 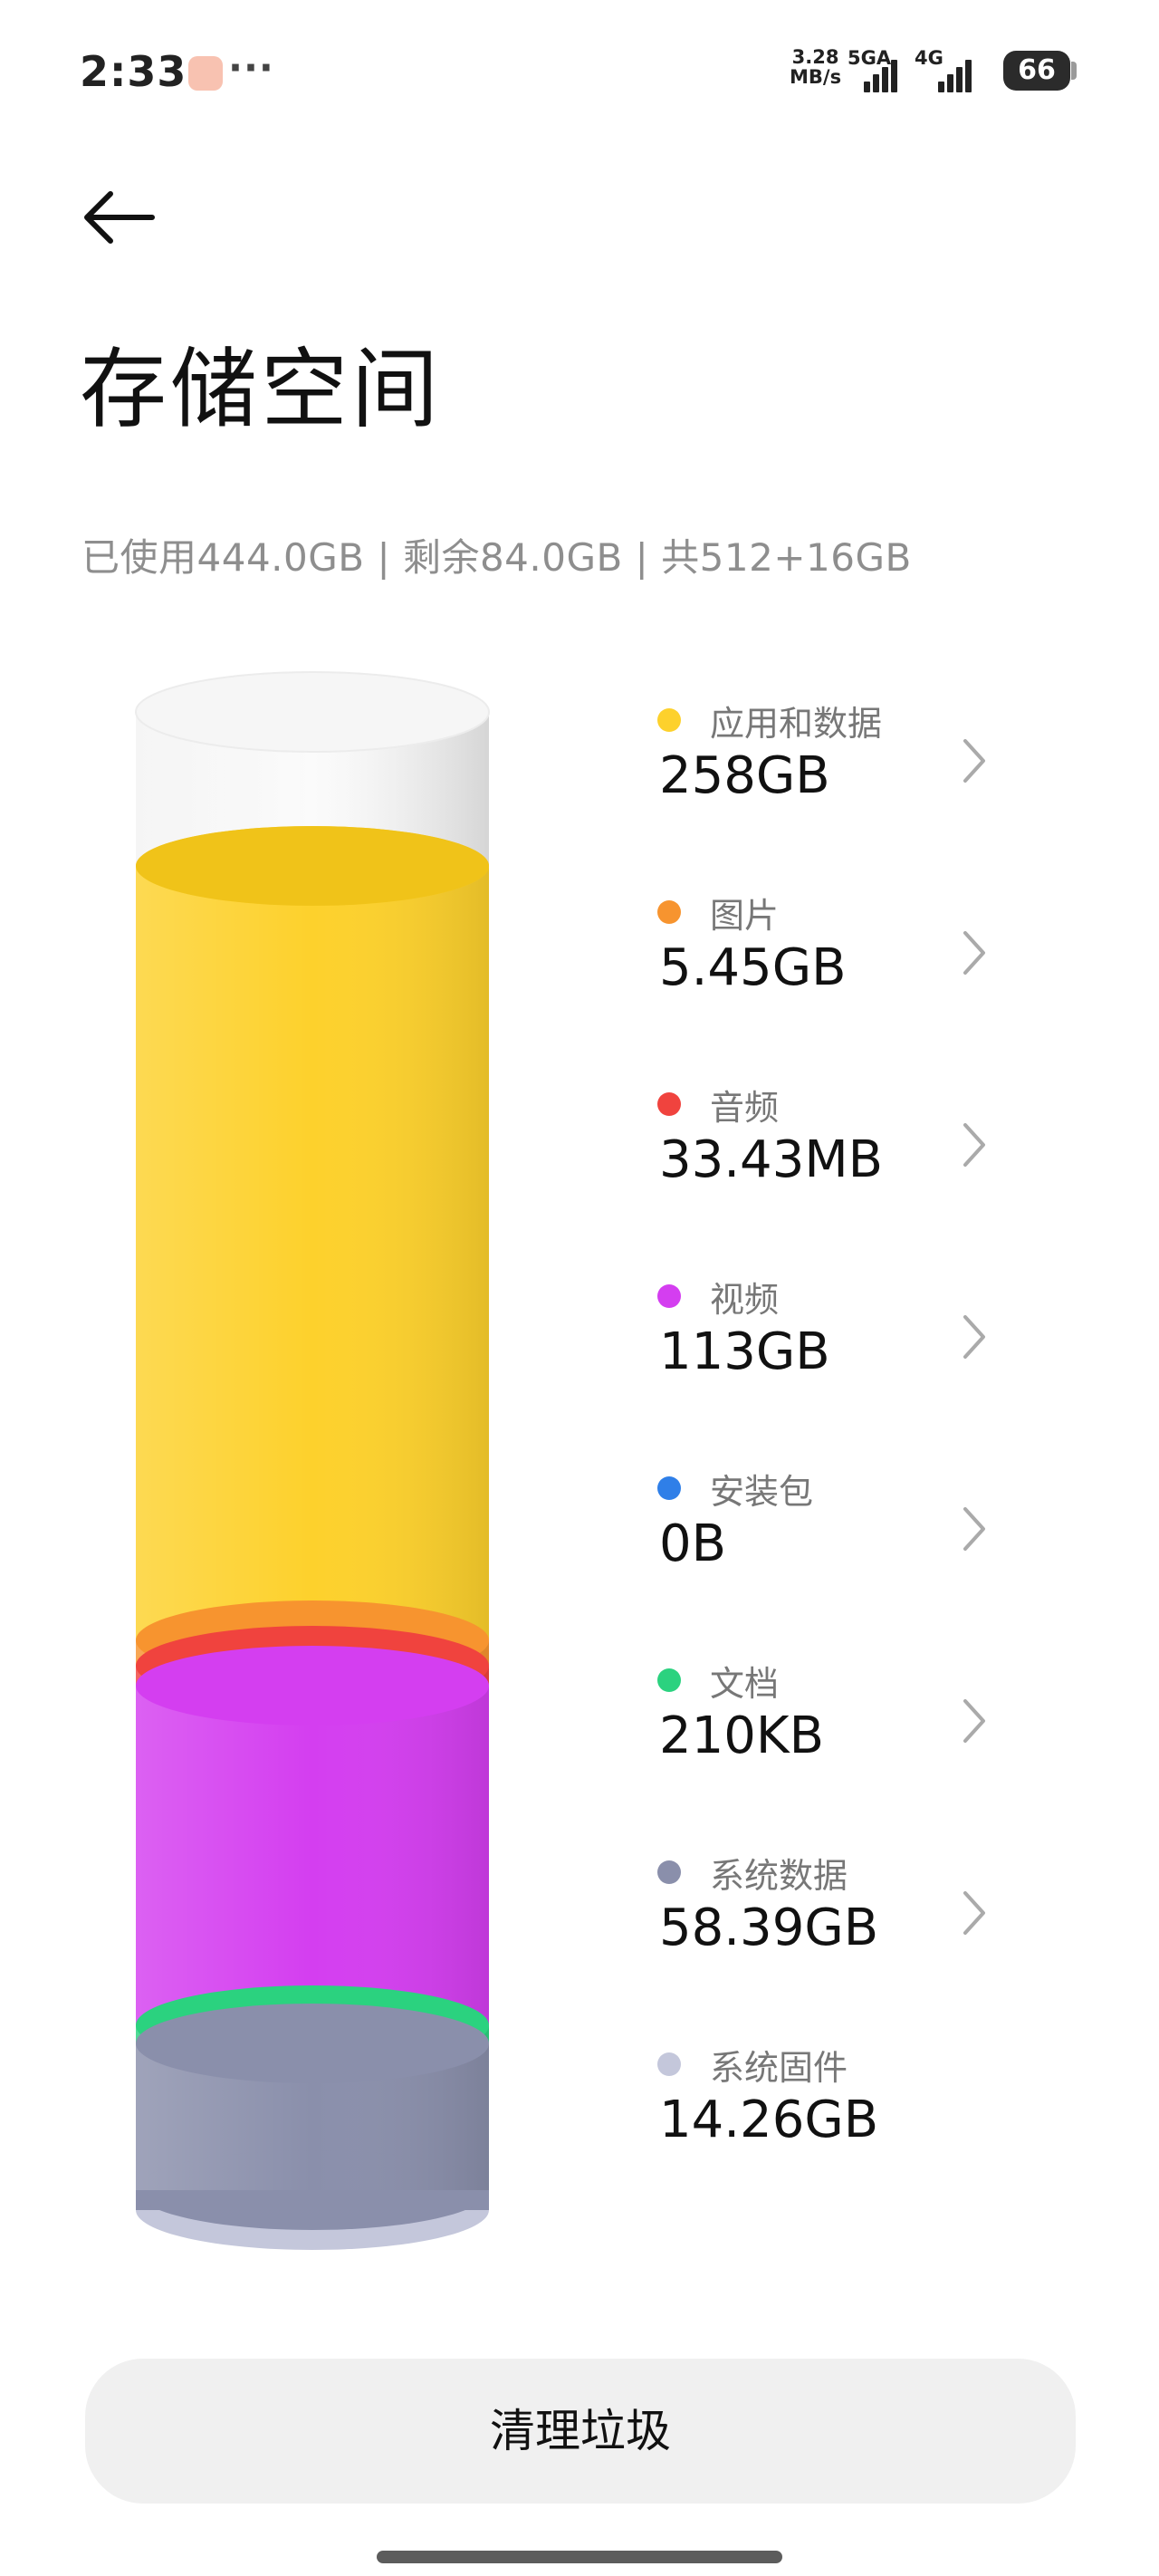 I want to click on network-speed-unit: MB/s, so click(x=816, y=77).